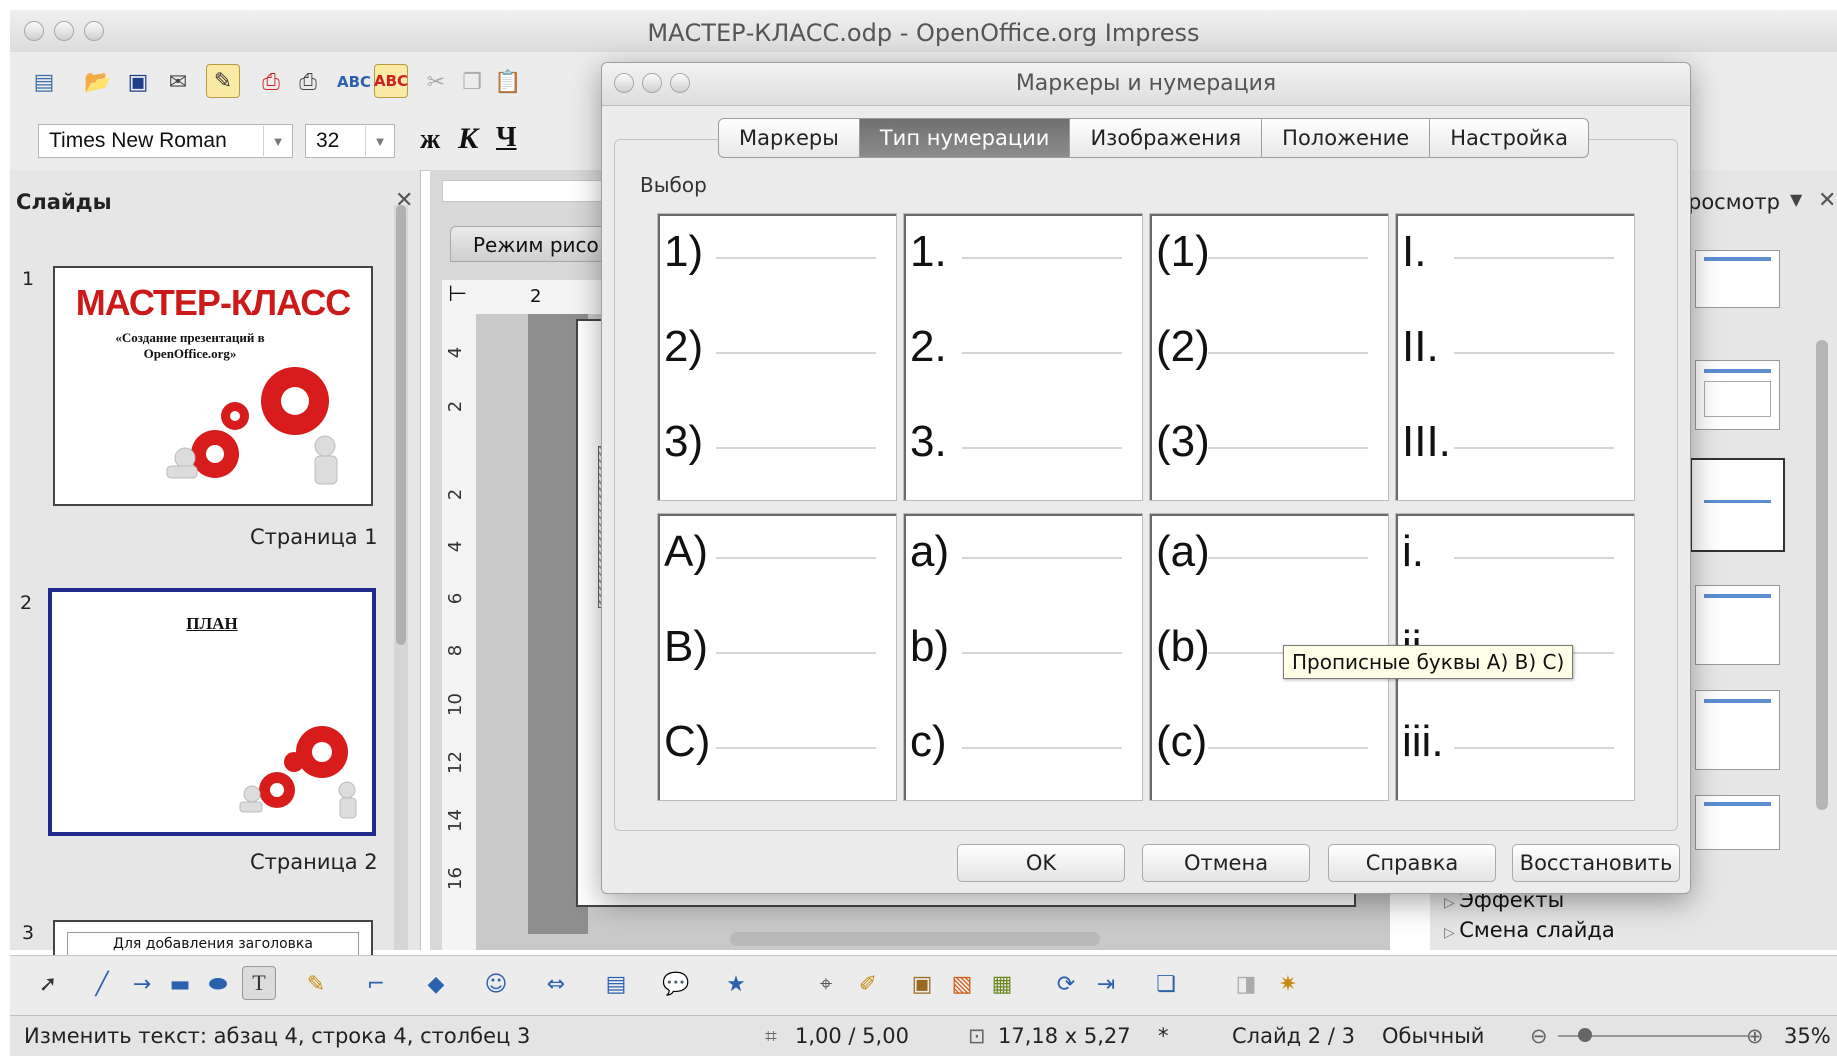 Image resolution: width=1837 pixels, height=1056 pixels. I want to click on curve-icon: ✎, so click(316, 984).